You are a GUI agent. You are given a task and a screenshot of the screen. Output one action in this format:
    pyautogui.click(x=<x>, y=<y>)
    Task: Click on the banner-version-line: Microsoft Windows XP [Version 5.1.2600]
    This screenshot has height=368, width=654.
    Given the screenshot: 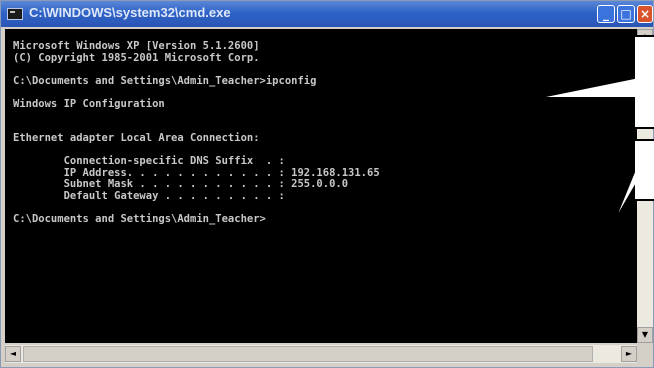 What is the action you would take?
    pyautogui.click(x=136, y=46)
    